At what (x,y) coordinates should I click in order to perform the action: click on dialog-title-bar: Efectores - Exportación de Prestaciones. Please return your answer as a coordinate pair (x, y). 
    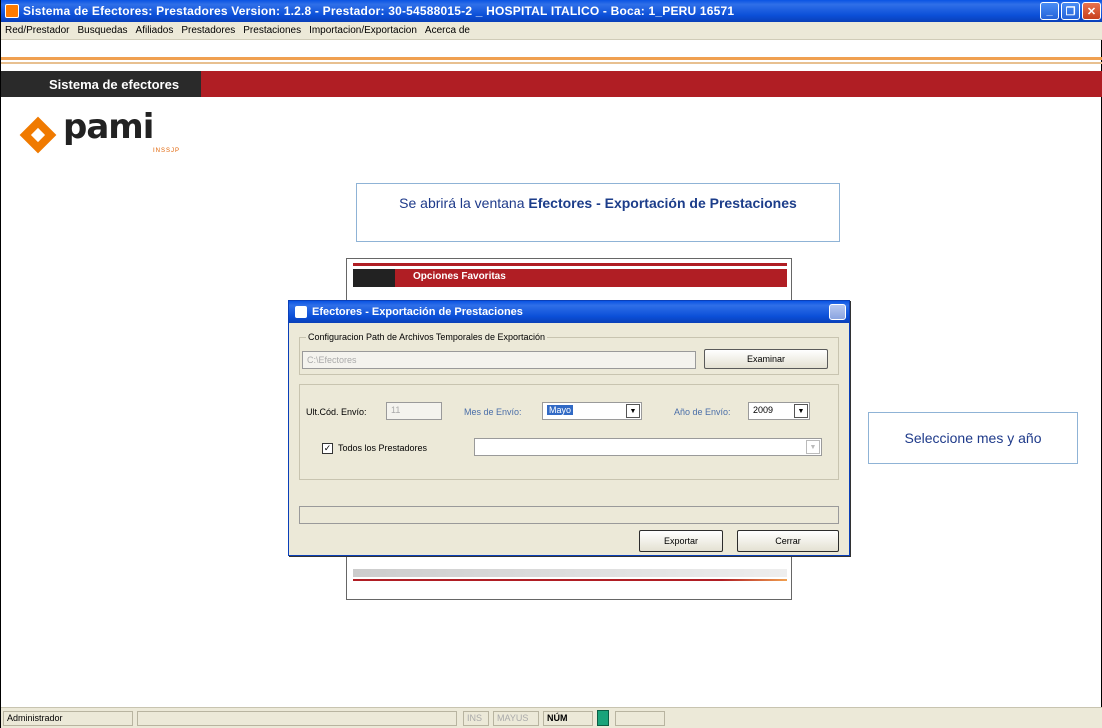
    Looking at the image, I should click on (569, 312).